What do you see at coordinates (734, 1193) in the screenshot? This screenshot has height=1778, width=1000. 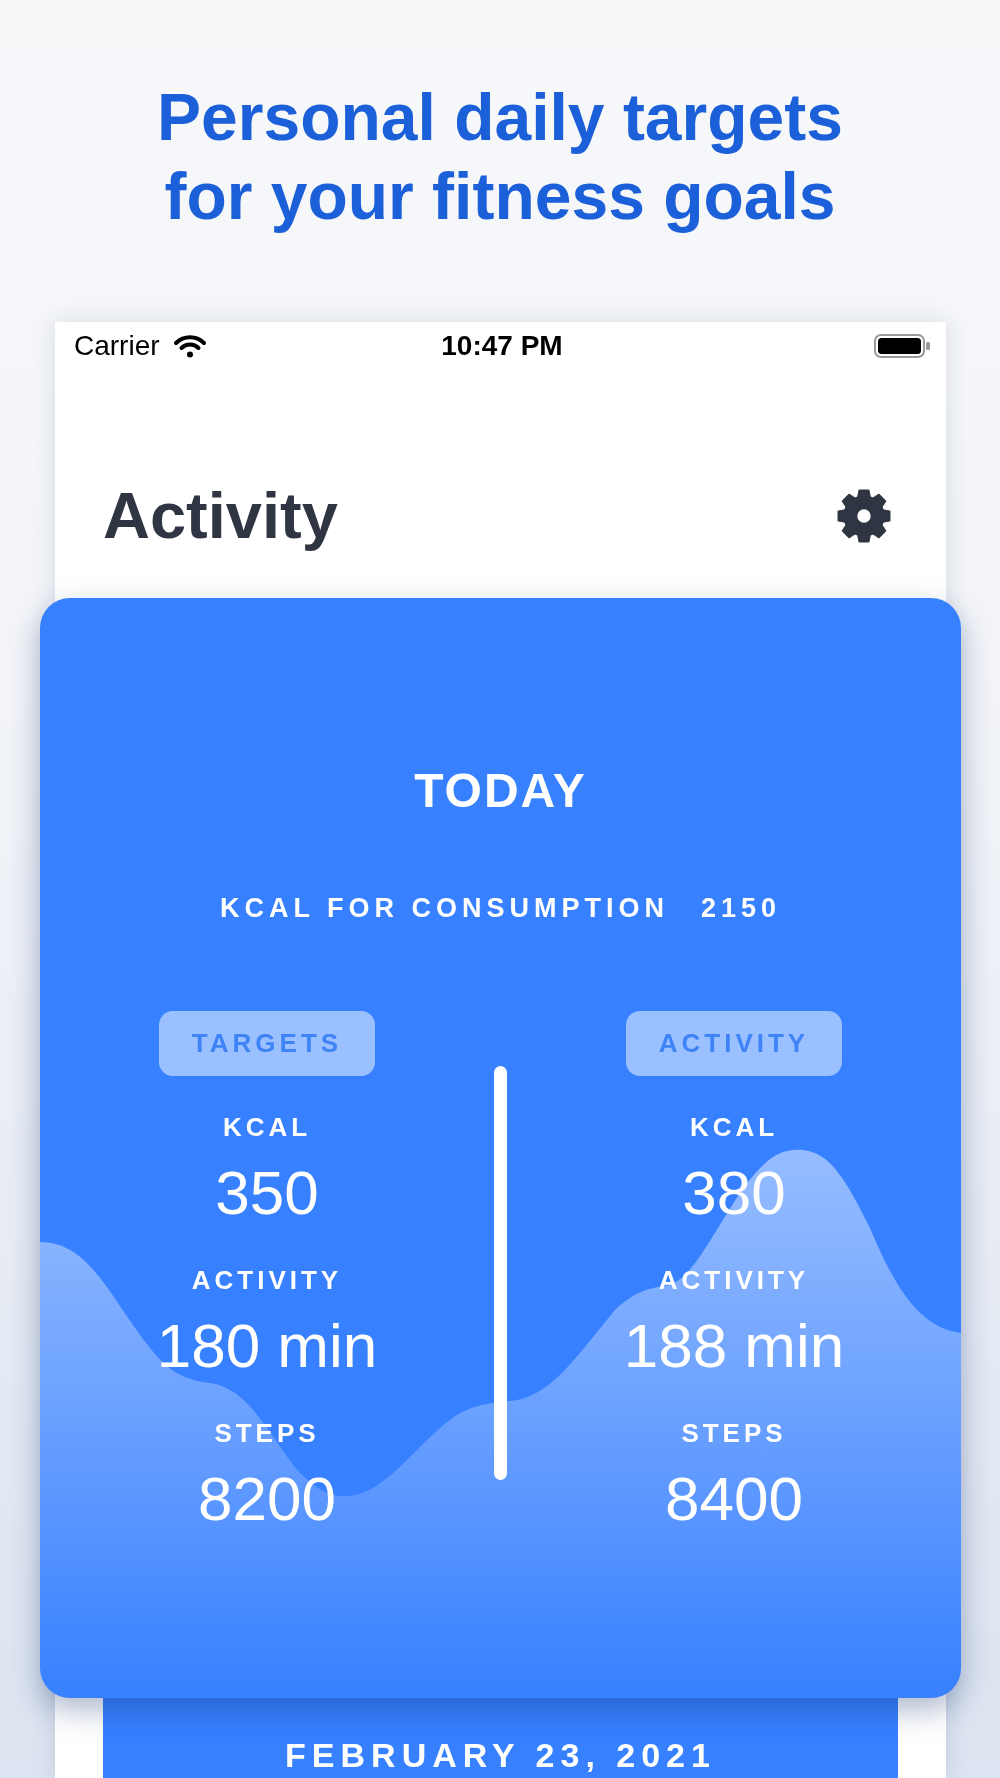 I see `metric-value: 380` at bounding box center [734, 1193].